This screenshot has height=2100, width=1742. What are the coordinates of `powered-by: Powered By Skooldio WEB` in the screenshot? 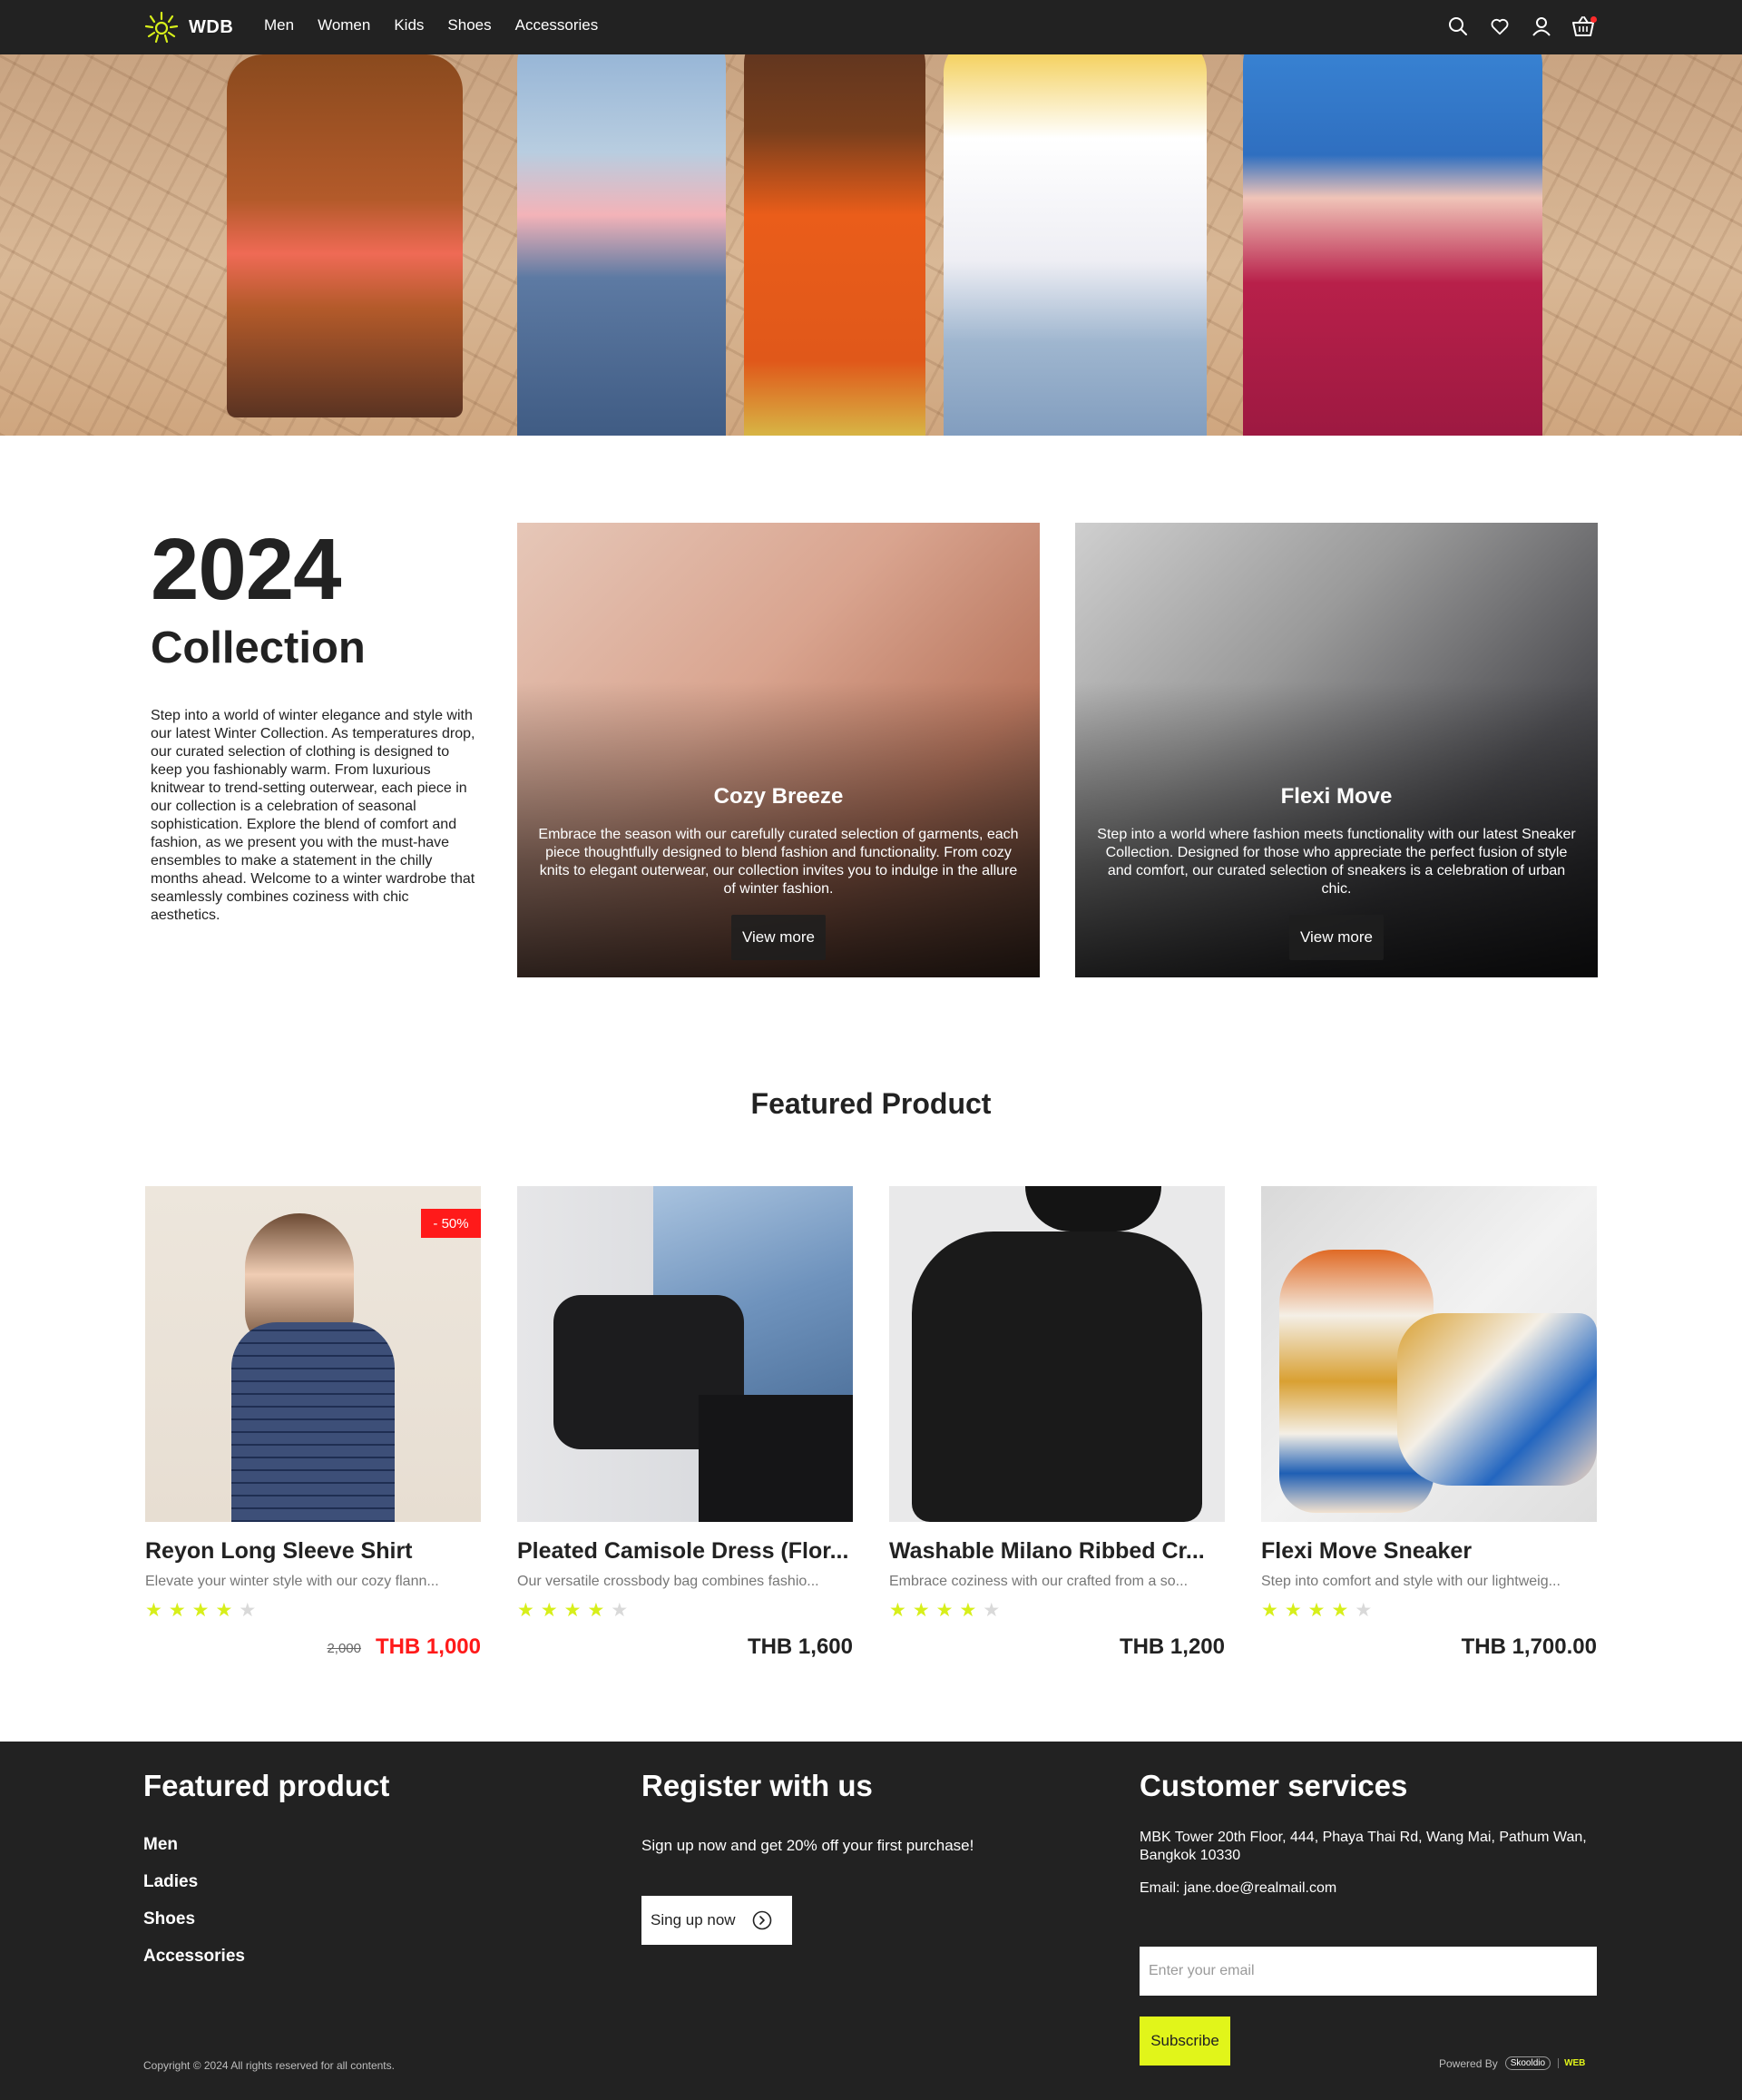 It's located at (1512, 2063).